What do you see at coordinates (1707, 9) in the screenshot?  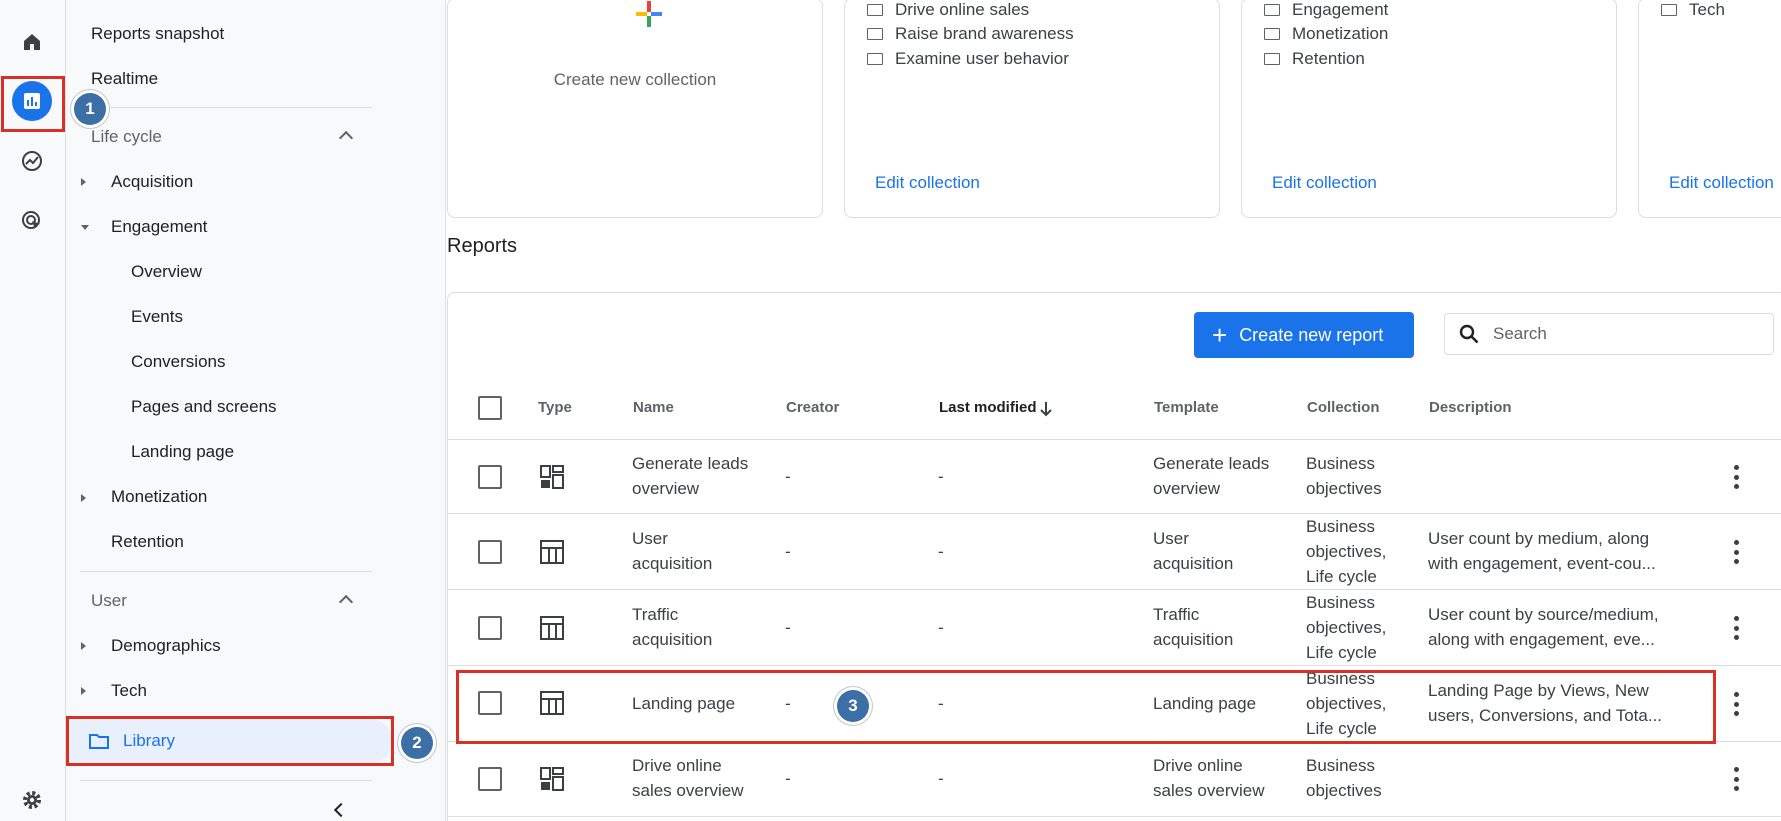 I see `collection-item-label: Tech` at bounding box center [1707, 9].